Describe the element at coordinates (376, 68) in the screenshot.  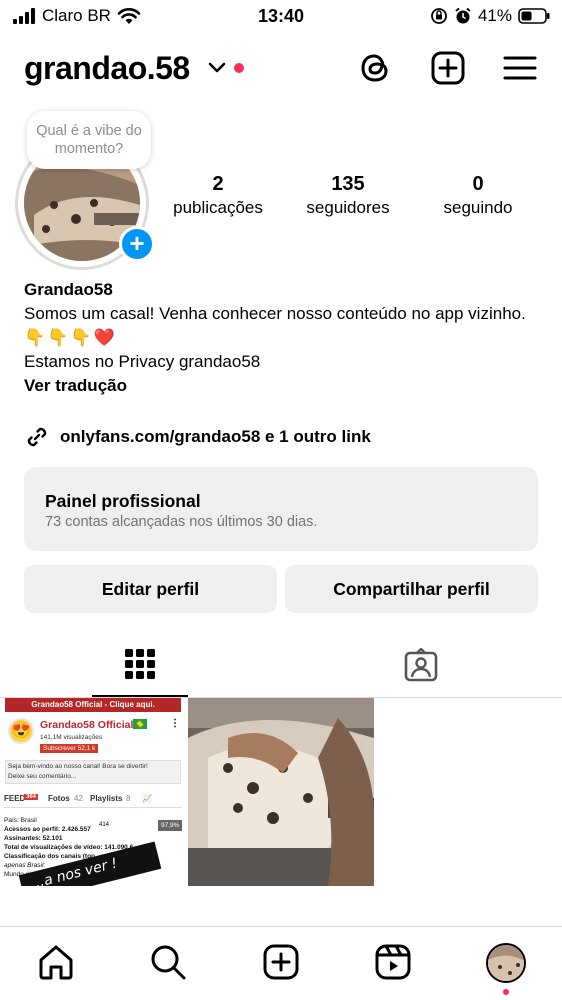
I see `threads-icon` at that location.